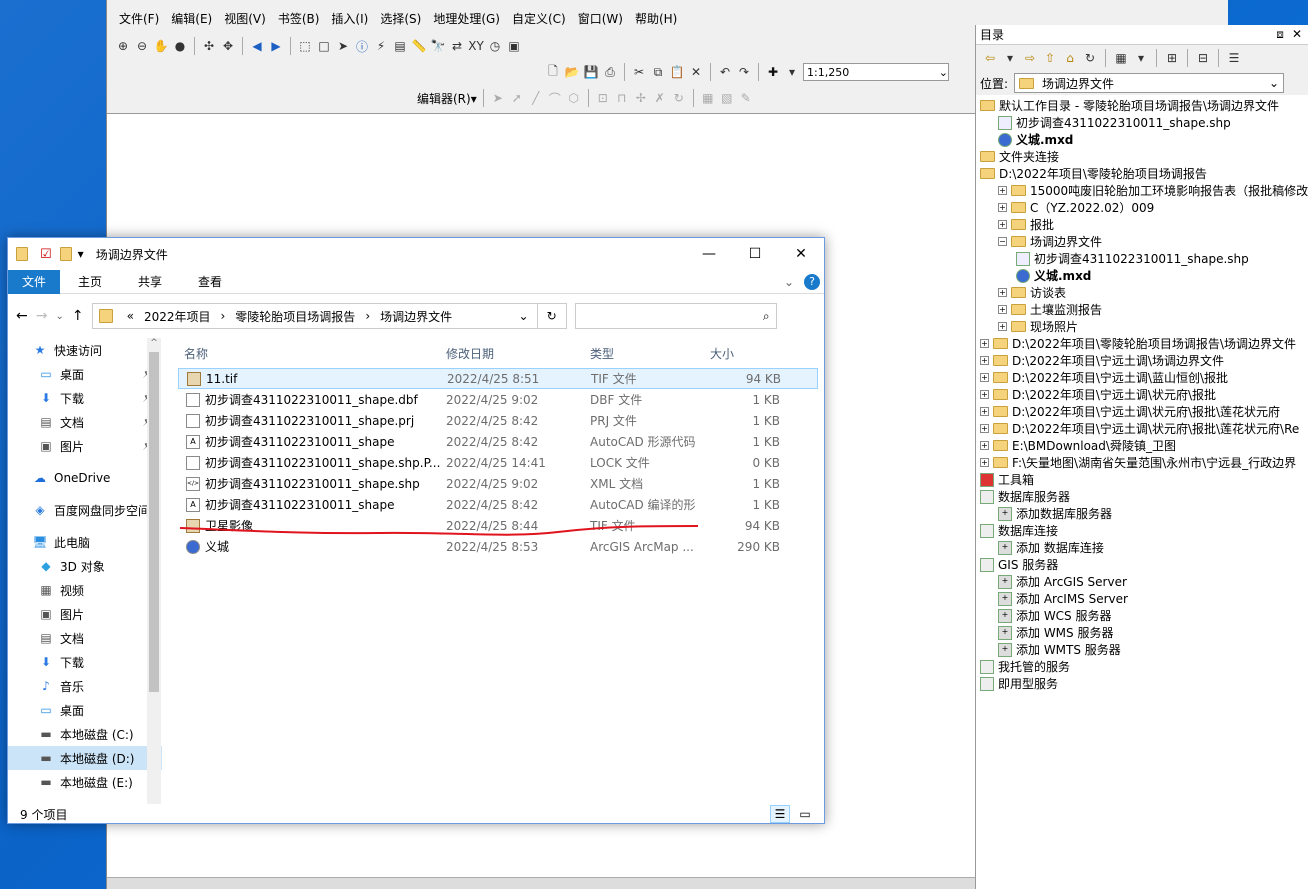  What do you see at coordinates (85, 734) in the screenshot?
I see `nav-item: ▬ 本地磁盘 (C:)` at bounding box center [85, 734].